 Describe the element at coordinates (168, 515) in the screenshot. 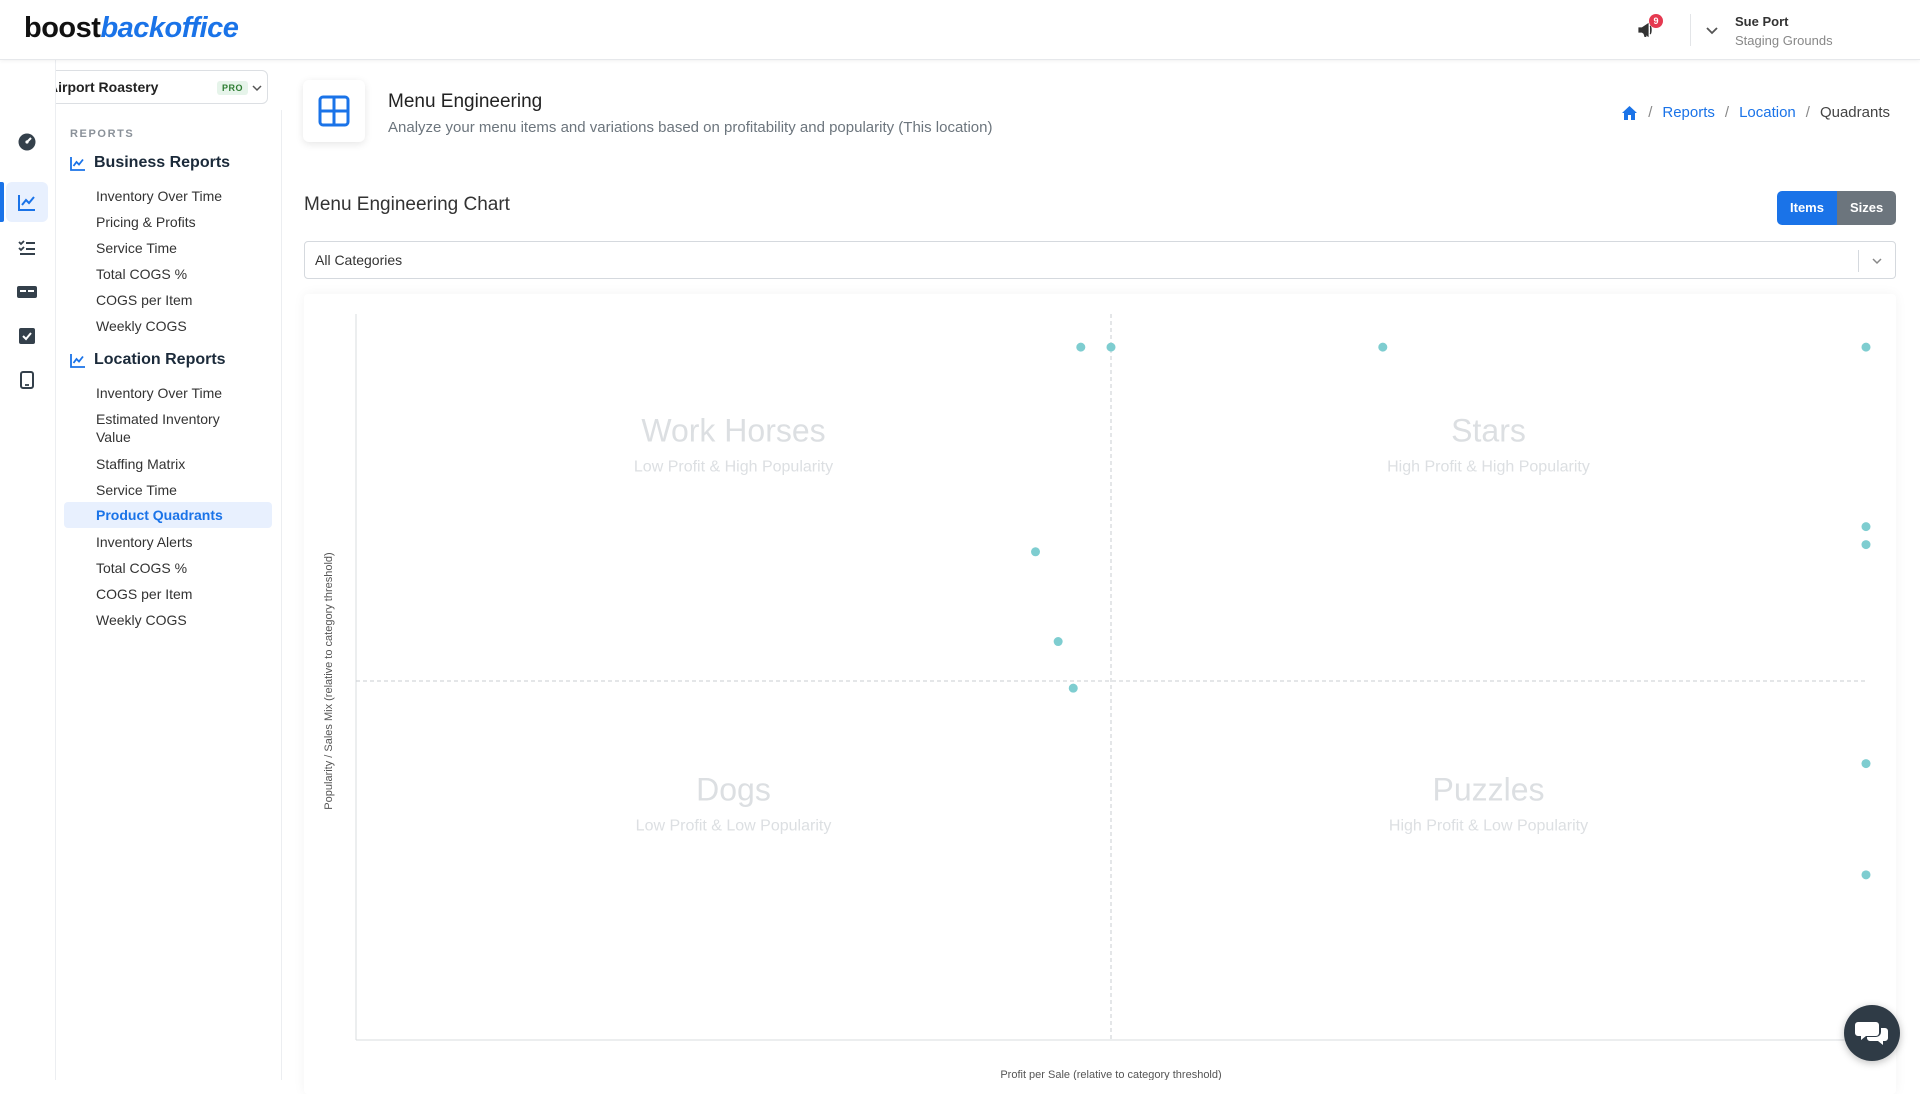

I see `nav-item-product-quadrants: Product Quadrants` at that location.